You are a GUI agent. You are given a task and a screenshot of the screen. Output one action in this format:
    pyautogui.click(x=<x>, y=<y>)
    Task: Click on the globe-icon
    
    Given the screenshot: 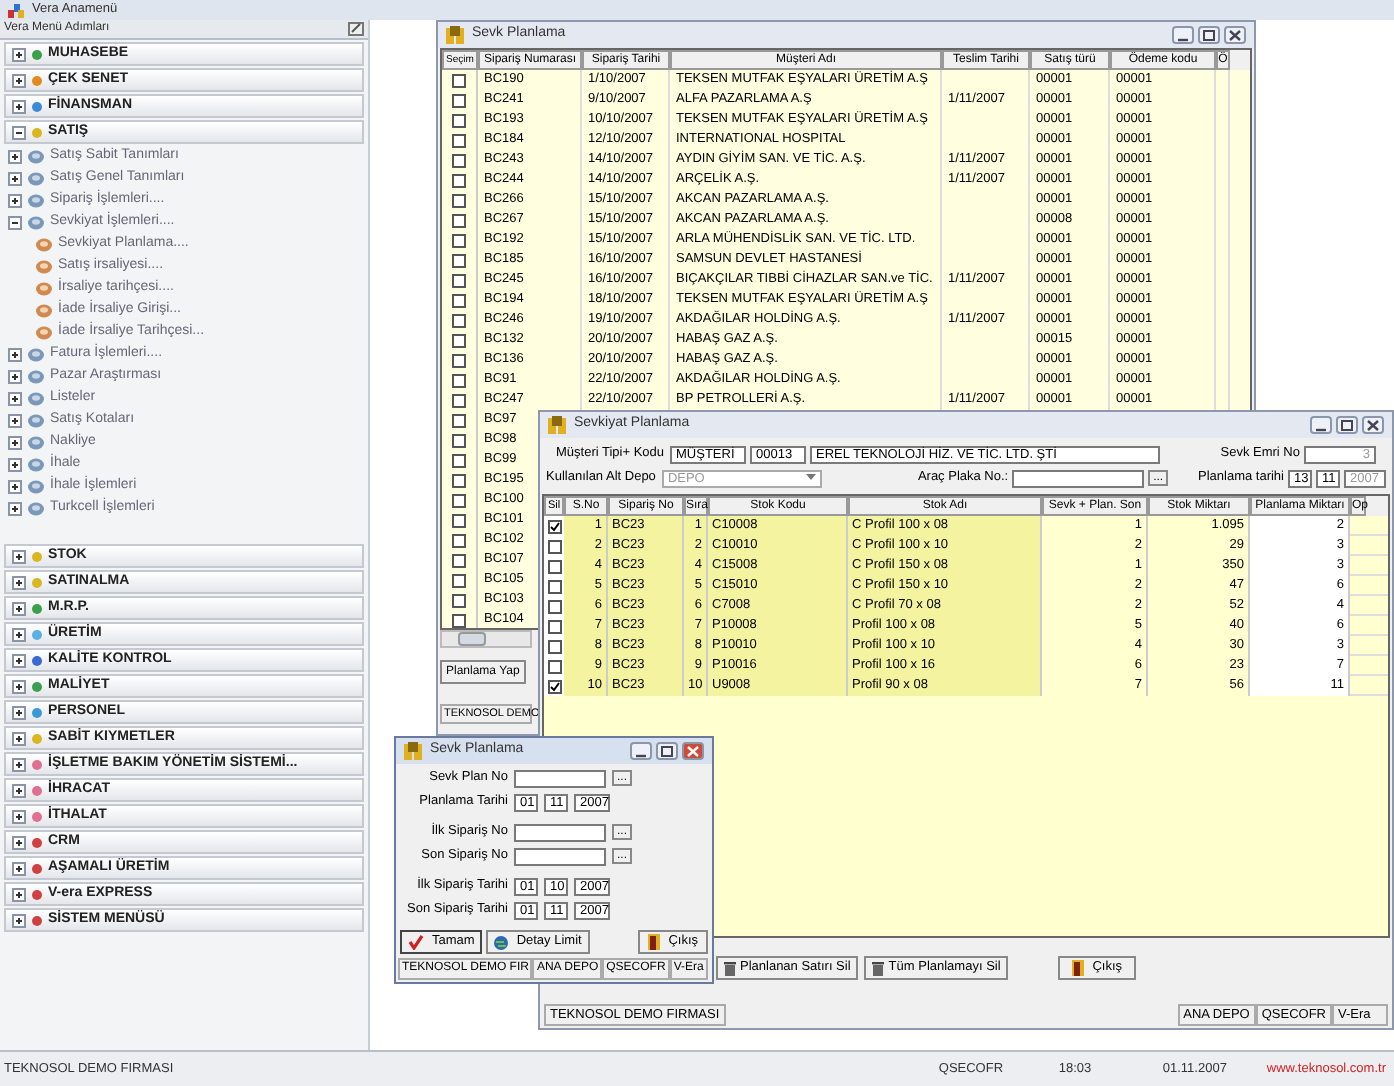 What is the action you would take?
    pyautogui.click(x=501, y=942)
    